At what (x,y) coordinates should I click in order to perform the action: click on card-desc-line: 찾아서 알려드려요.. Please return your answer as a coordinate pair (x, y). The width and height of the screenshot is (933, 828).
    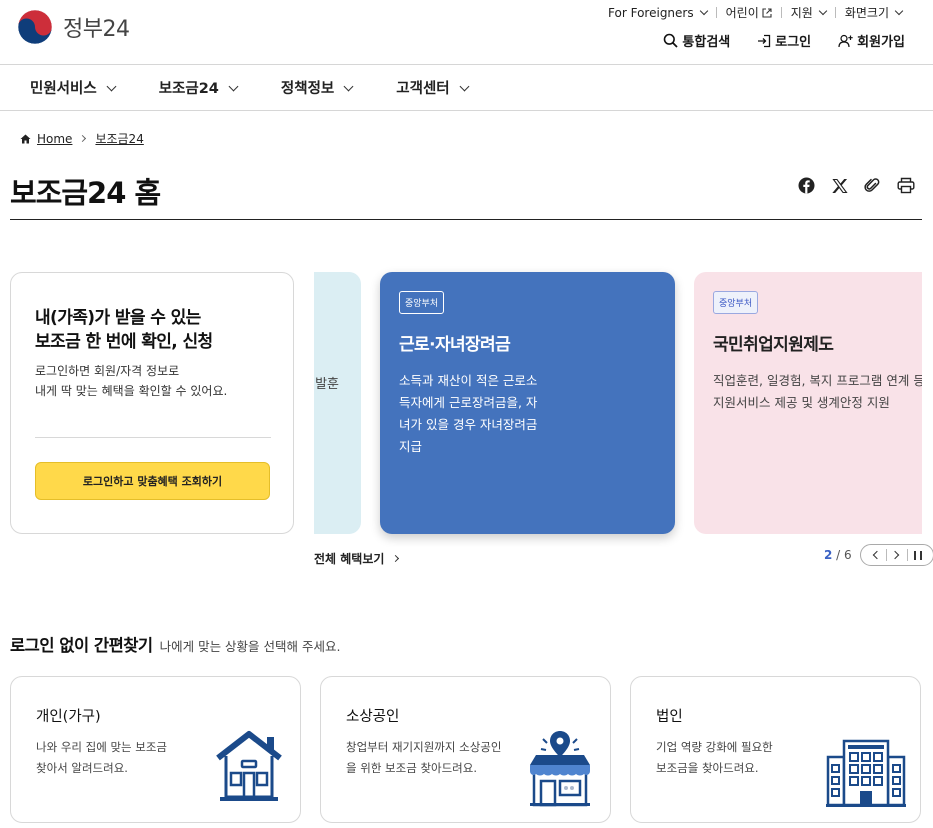
    Looking at the image, I should click on (82, 768).